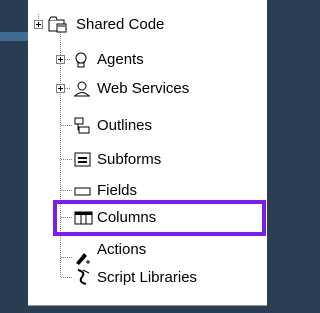 This screenshot has width=320, height=313. I want to click on shared-code-folder-icon, so click(58, 27).